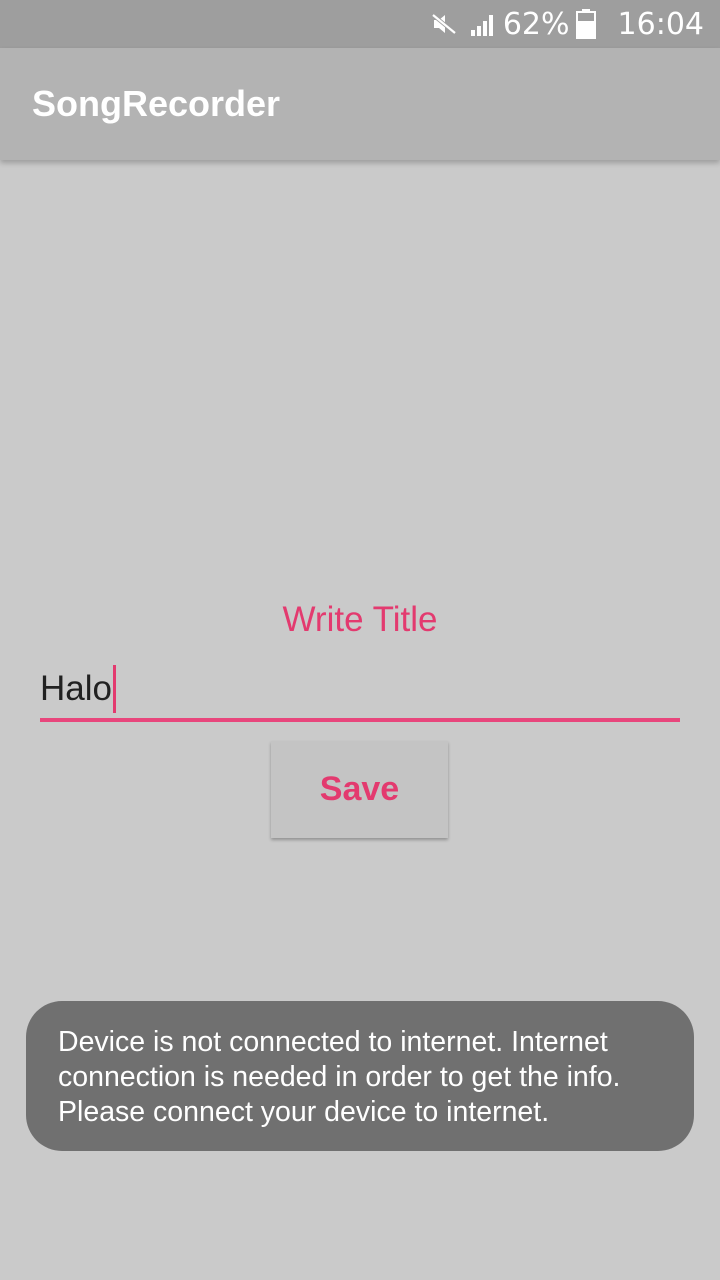 This screenshot has width=720, height=1280. What do you see at coordinates (360, 104) in the screenshot?
I see `app-bar: SongRecorder` at bounding box center [360, 104].